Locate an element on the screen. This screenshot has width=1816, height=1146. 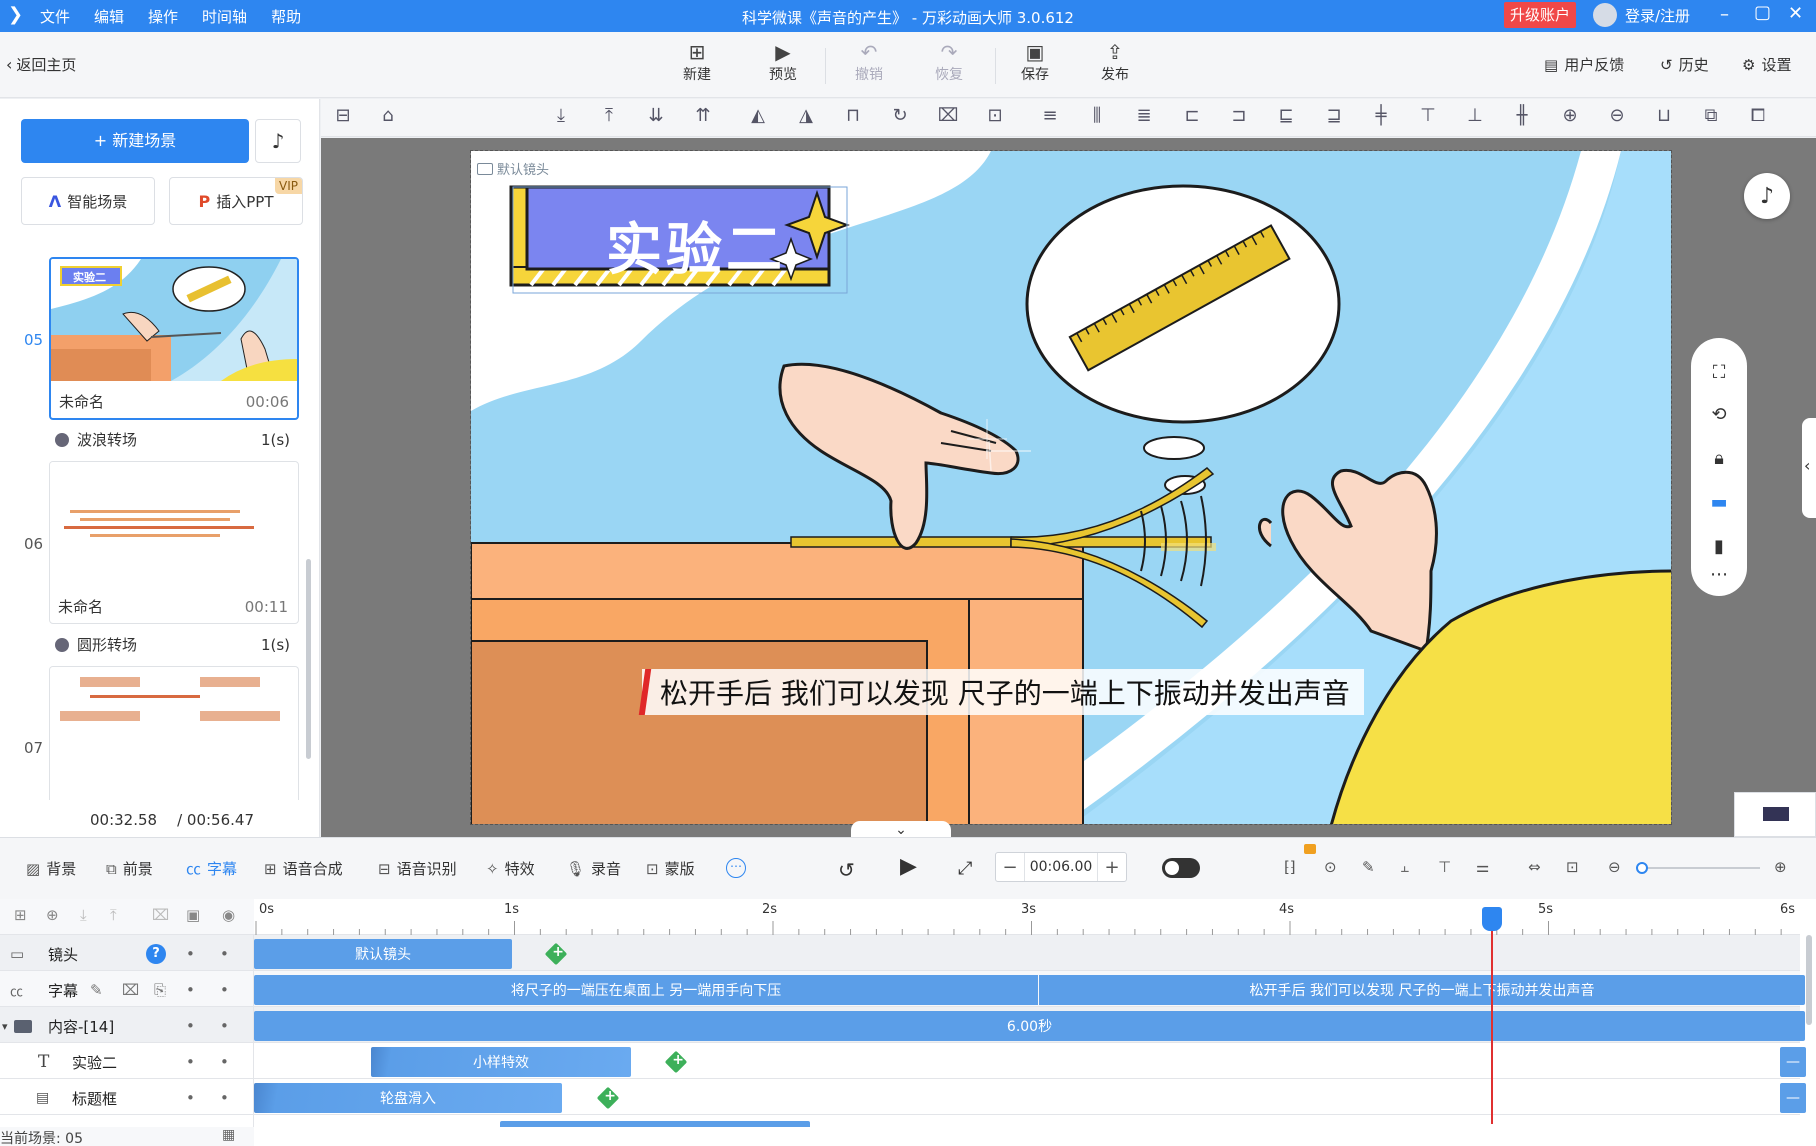
close-icon: ✕ is located at coordinates (1795, 13).